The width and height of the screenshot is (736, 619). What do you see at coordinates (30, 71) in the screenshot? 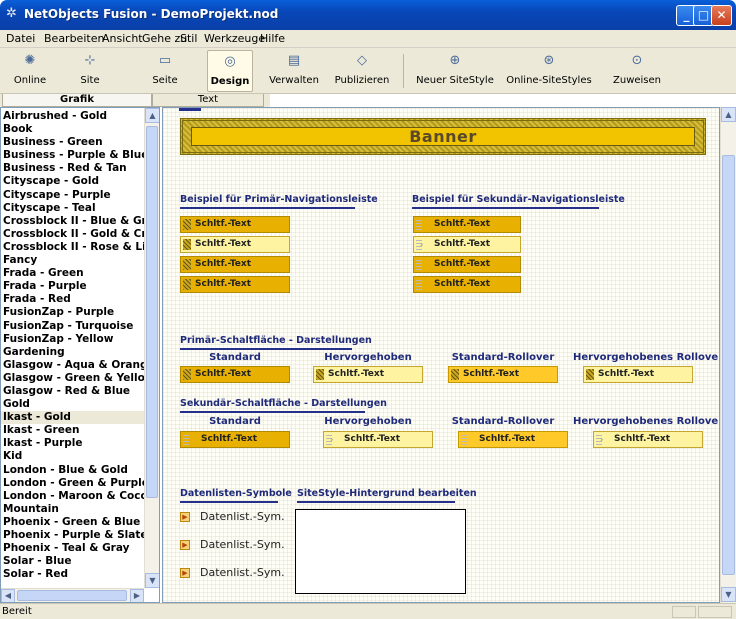
I see `online-button: ✺ Online` at bounding box center [30, 71].